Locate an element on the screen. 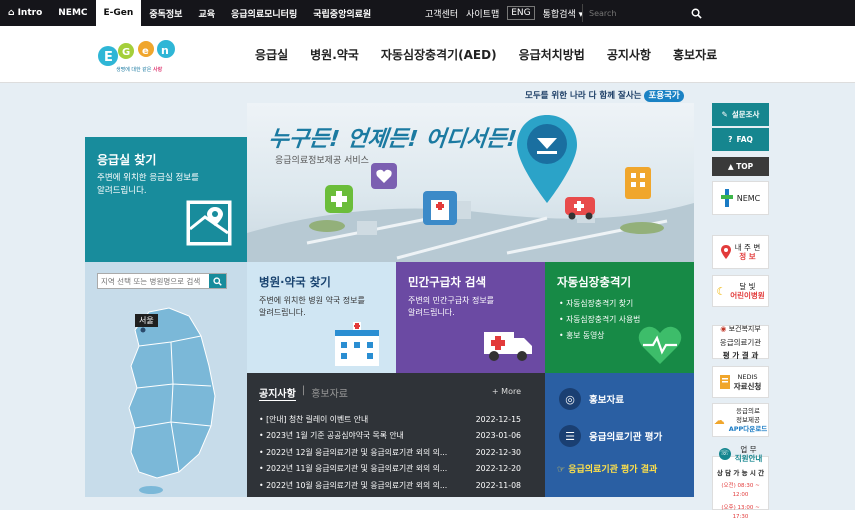  staff-info-header: ☏ 업 무 직원안내 is located at coordinates (740, 453).